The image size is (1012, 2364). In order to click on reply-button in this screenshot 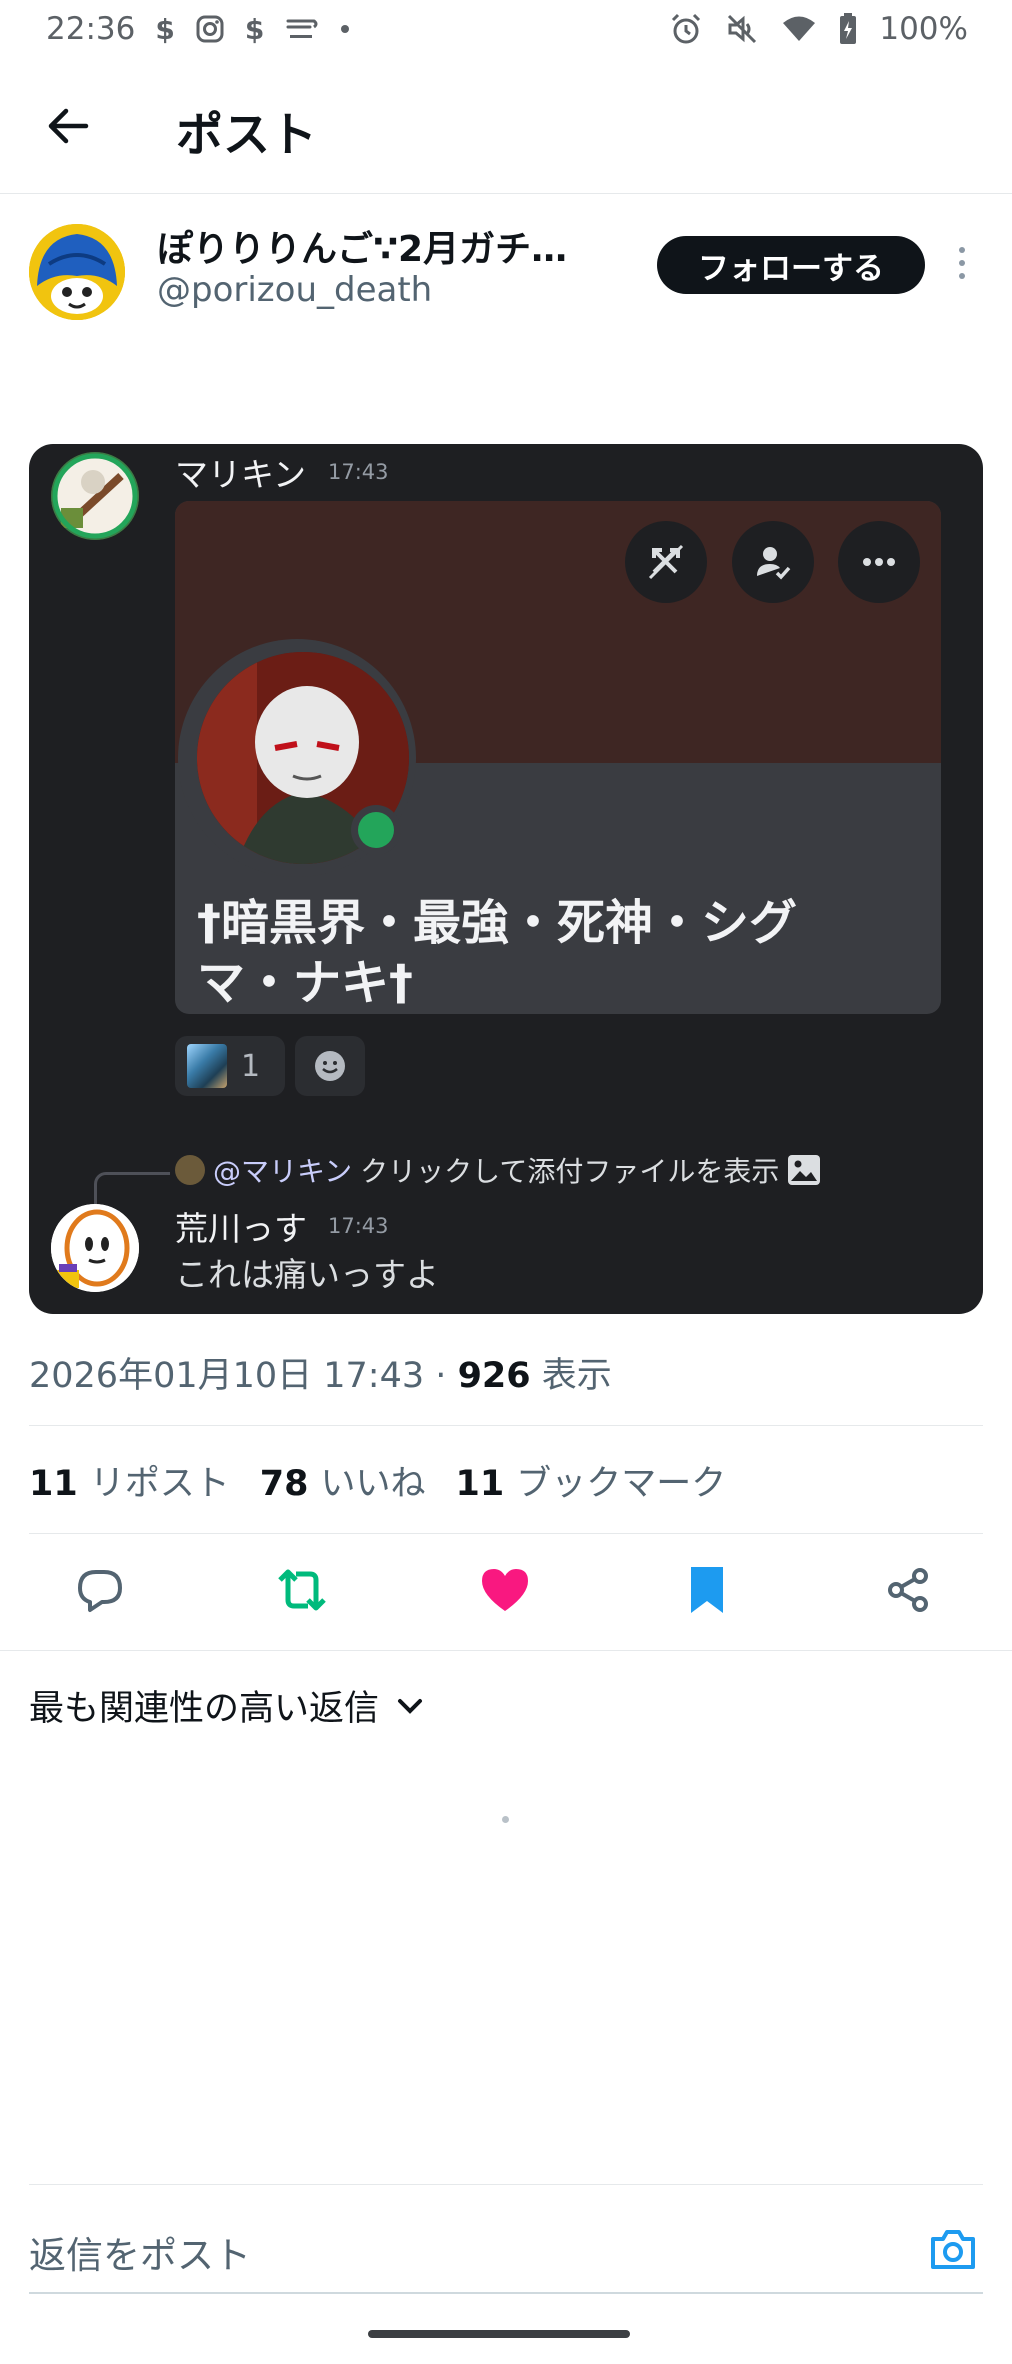, I will do `click(100, 1590)`.